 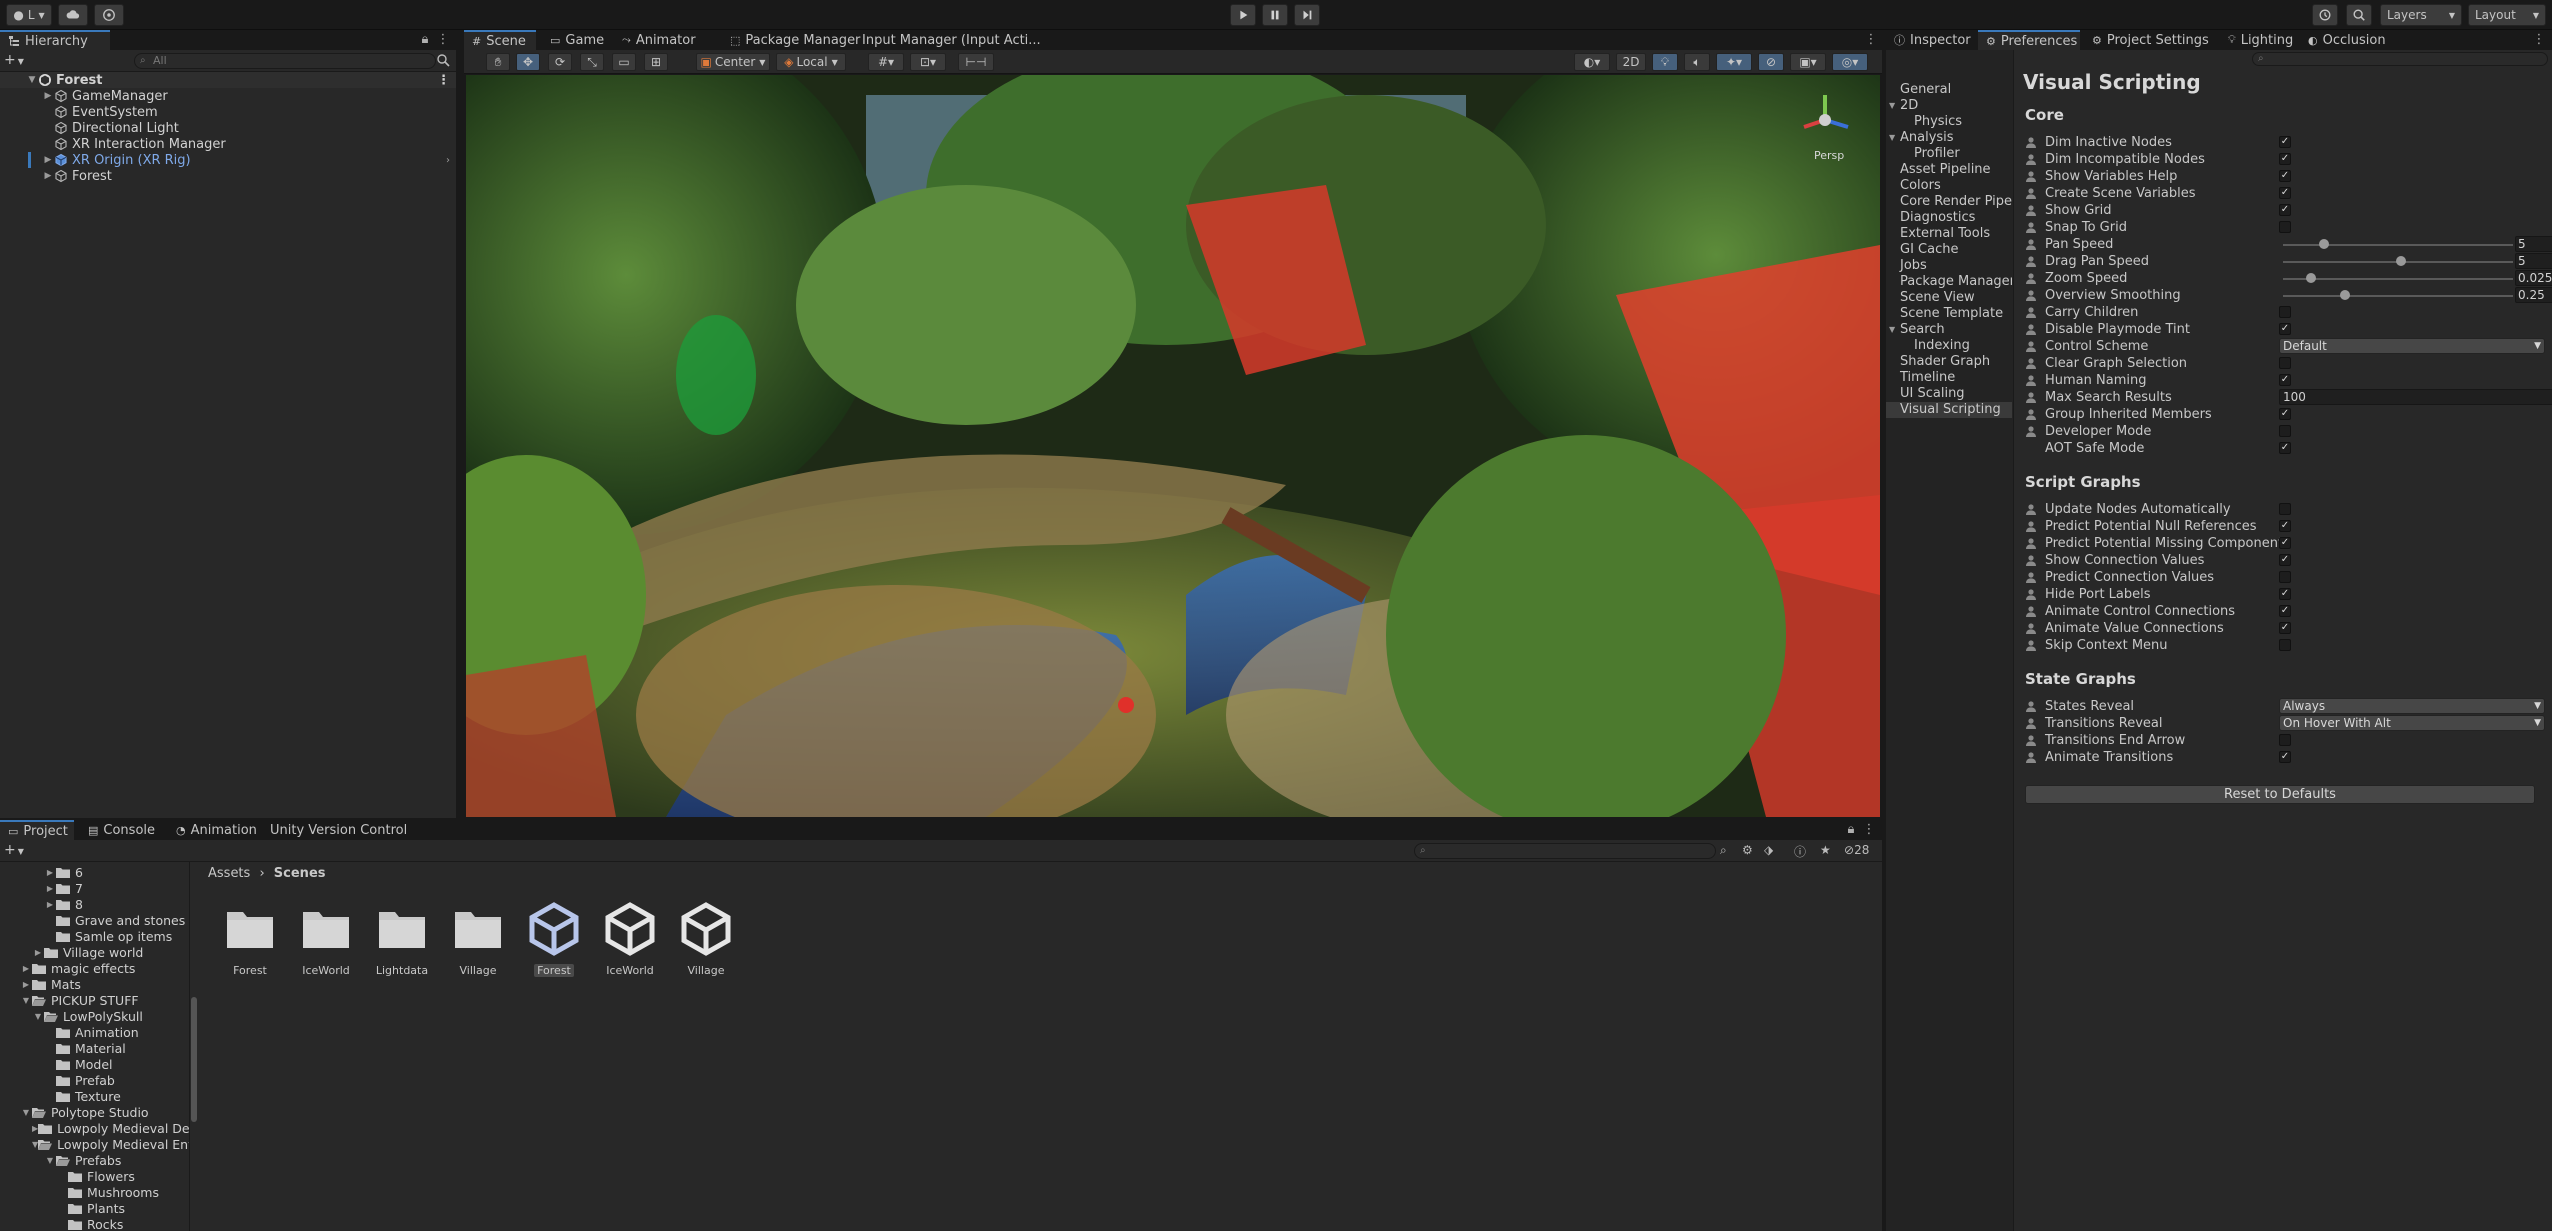 What do you see at coordinates (2280, 794) in the screenshot?
I see `reset-to-defaults-button: Reset to Defaults` at bounding box center [2280, 794].